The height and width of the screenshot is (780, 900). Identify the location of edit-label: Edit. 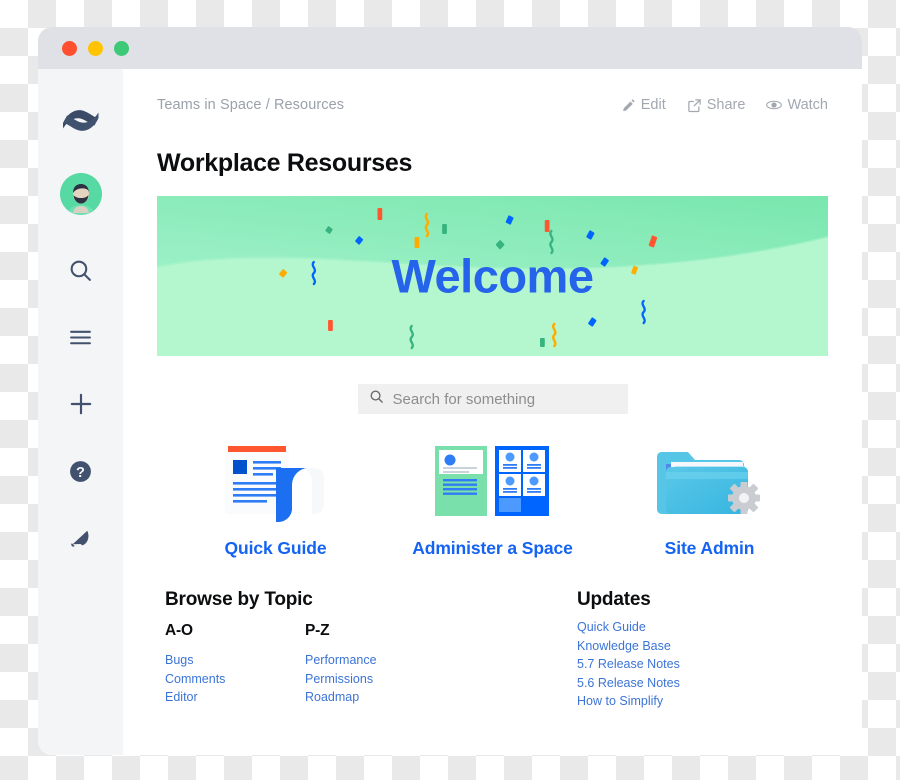
(653, 105).